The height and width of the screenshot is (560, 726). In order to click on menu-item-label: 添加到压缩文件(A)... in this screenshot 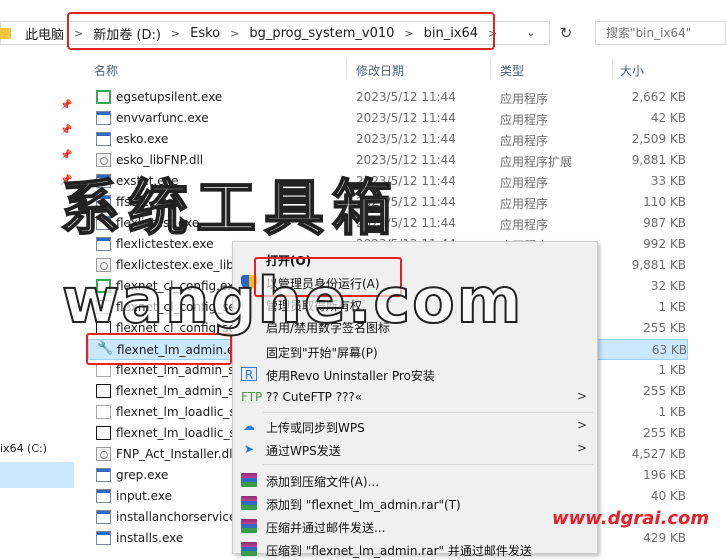, I will do `click(323, 482)`.